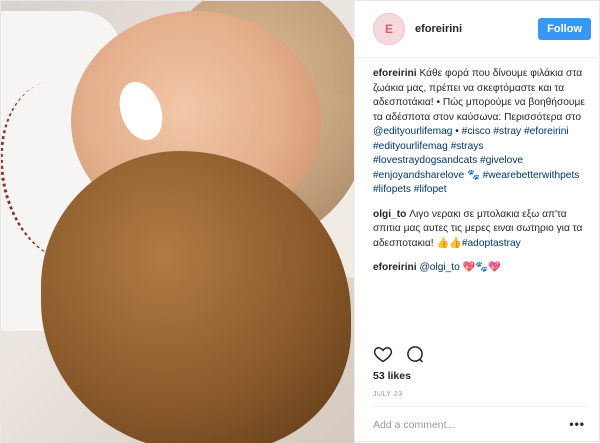 The width and height of the screenshot is (600, 443). Describe the element at coordinates (412, 131) in the screenshot. I see `caption-mention: @edityourlifemag` at that location.